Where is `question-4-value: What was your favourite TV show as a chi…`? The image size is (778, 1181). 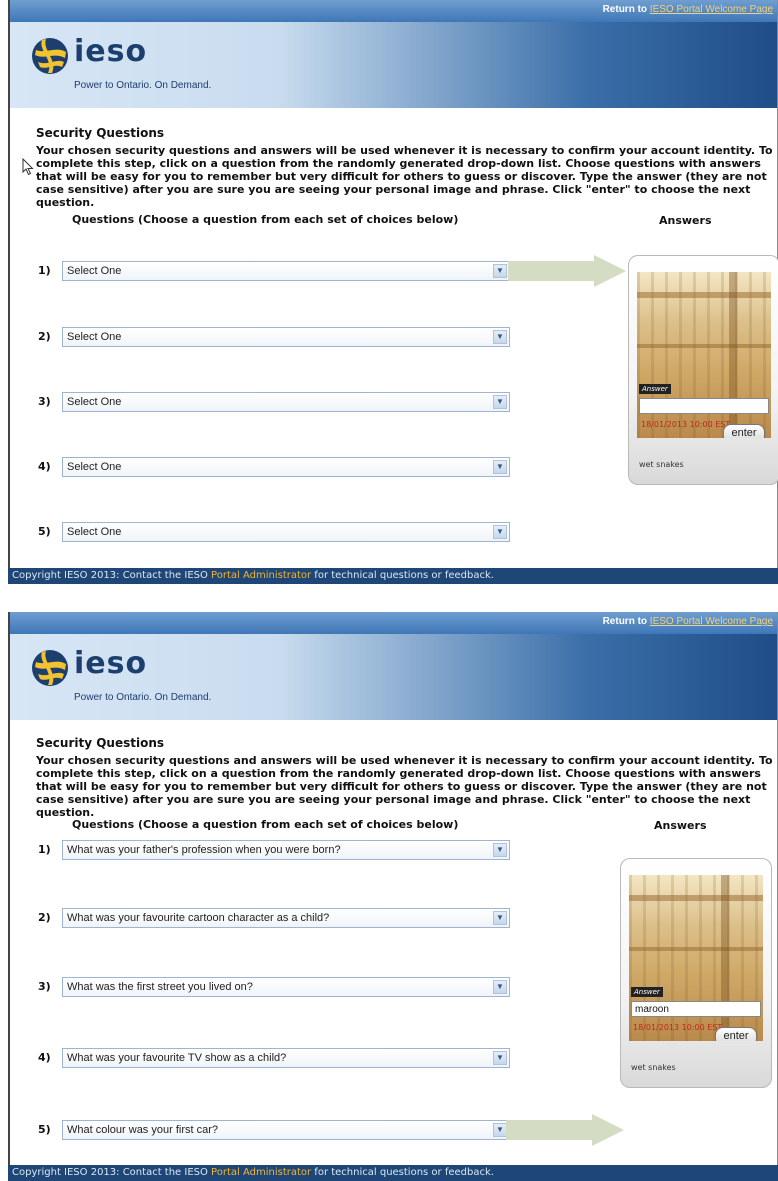 question-4-value: What was your favourite TV show as a chi… is located at coordinates (177, 1058).